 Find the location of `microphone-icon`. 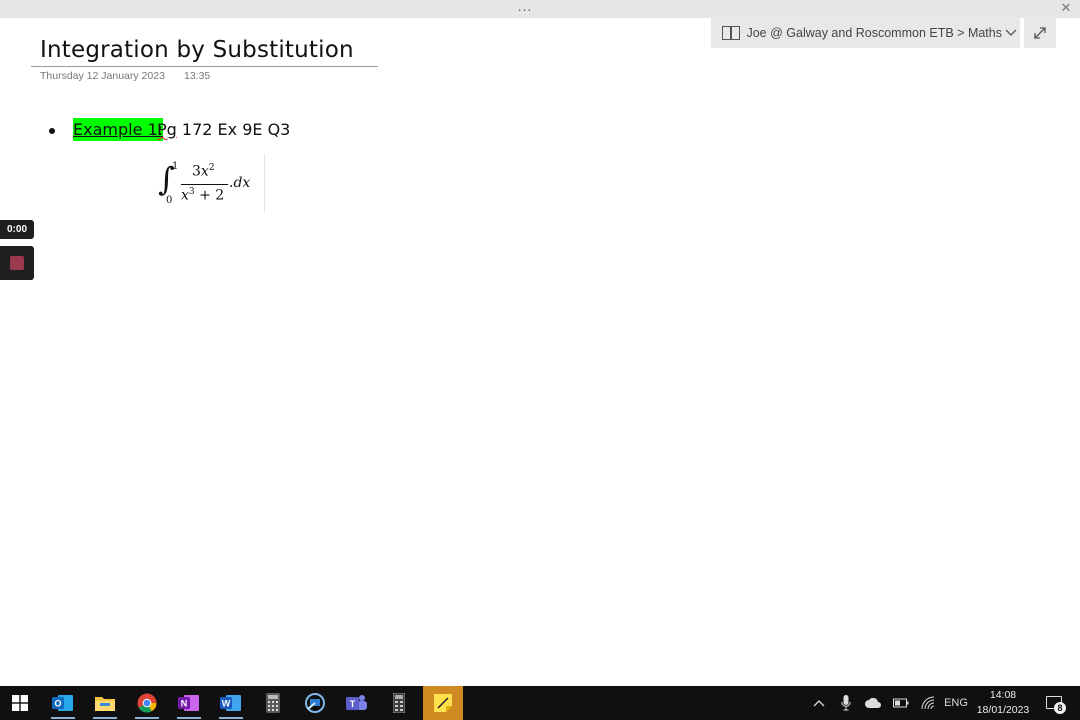

microphone-icon is located at coordinates (846, 703).